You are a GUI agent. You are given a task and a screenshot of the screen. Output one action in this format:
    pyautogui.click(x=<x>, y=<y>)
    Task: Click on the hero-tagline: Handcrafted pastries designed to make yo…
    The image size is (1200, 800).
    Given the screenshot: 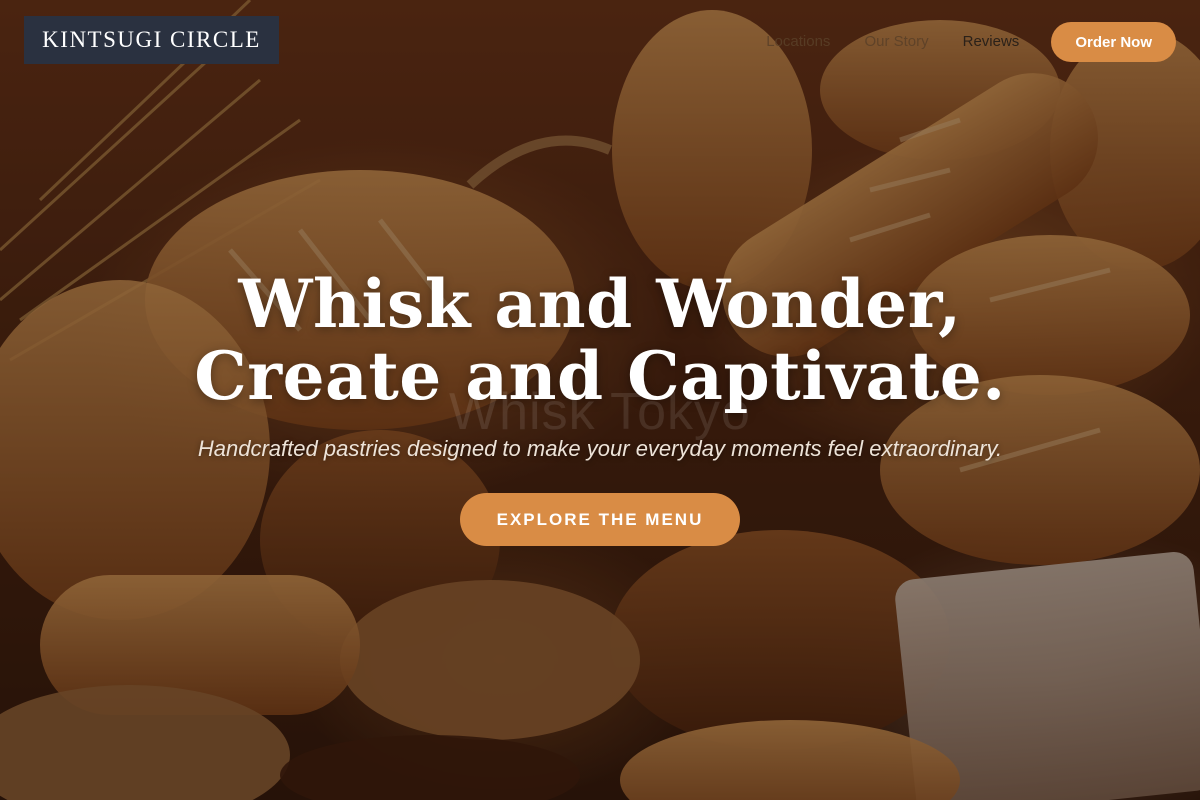 What is the action you would take?
    pyautogui.click(x=600, y=448)
    